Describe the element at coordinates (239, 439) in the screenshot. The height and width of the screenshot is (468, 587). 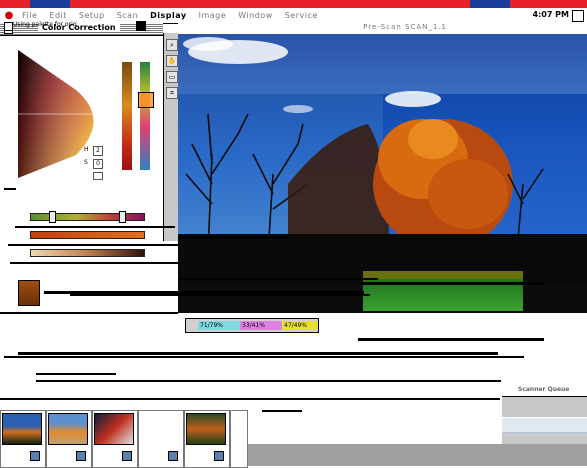
I see `thumbnail-frame` at that location.